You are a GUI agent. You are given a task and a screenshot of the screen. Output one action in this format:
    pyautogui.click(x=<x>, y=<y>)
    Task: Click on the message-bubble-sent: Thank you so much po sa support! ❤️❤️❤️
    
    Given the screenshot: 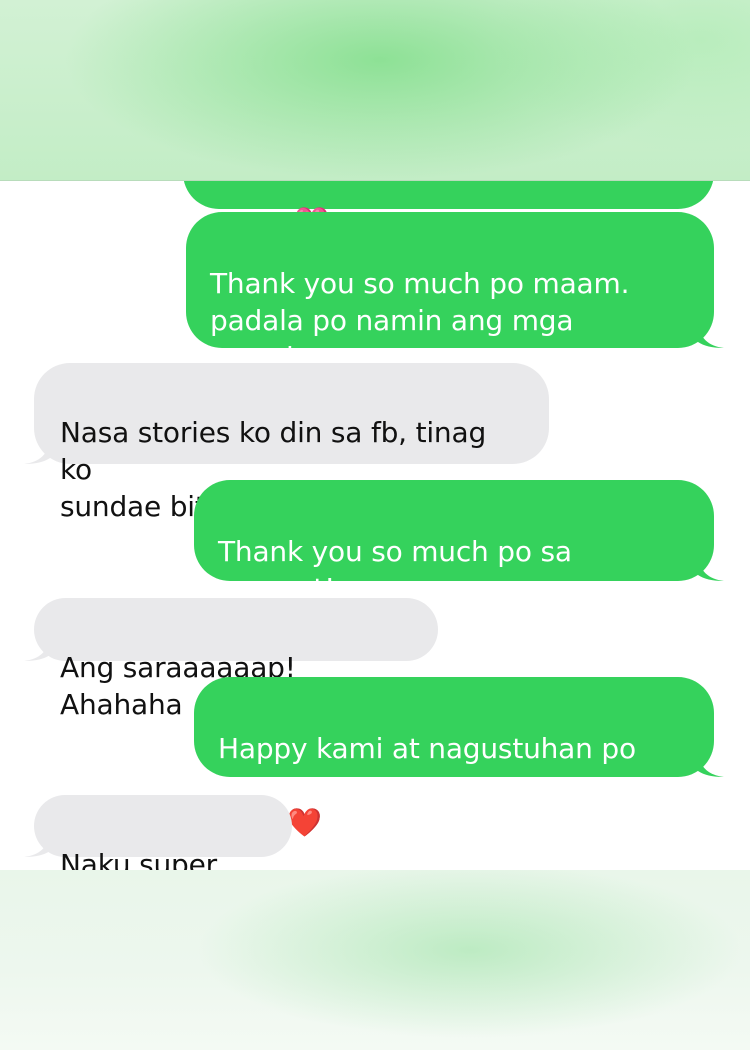 What is the action you would take?
    pyautogui.click(x=459, y=561)
    